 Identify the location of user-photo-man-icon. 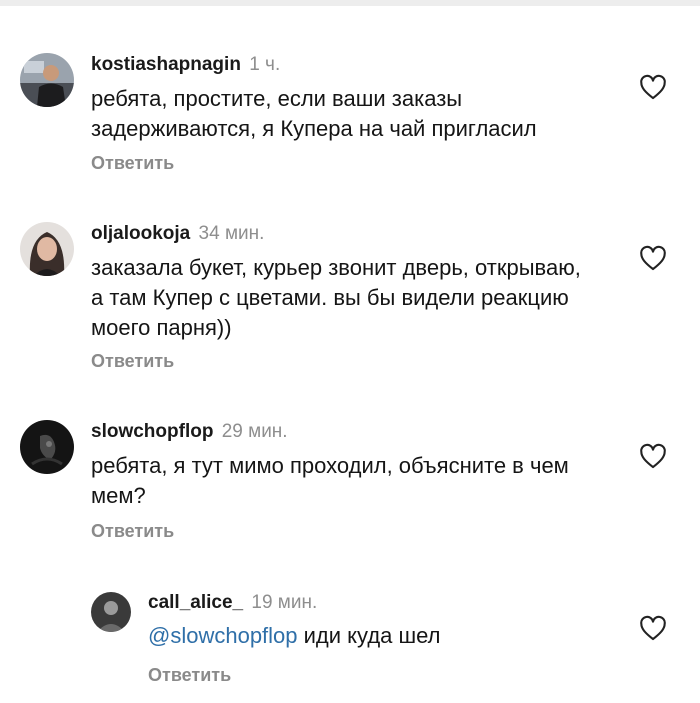
(47, 80).